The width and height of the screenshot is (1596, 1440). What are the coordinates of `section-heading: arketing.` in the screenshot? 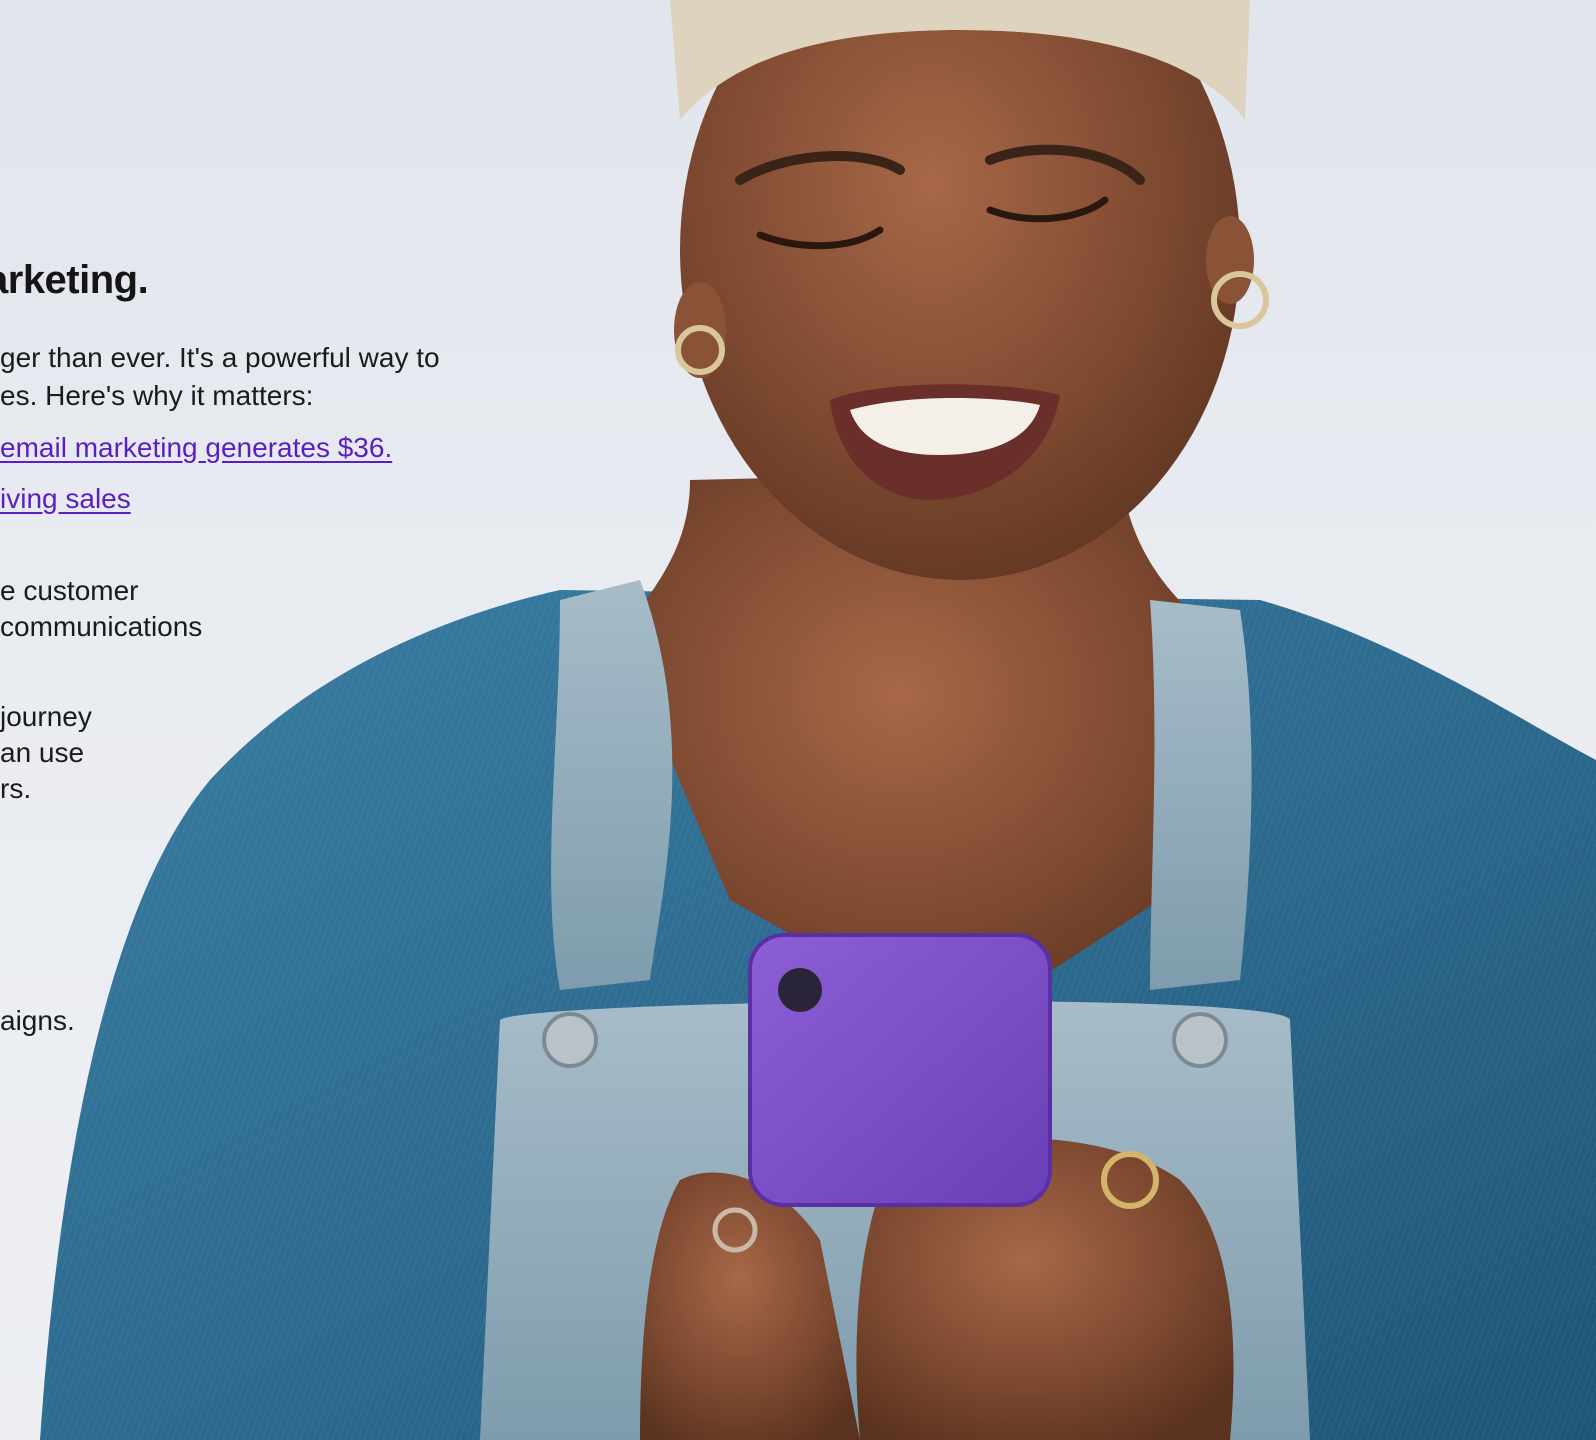 It's located at (74, 280).